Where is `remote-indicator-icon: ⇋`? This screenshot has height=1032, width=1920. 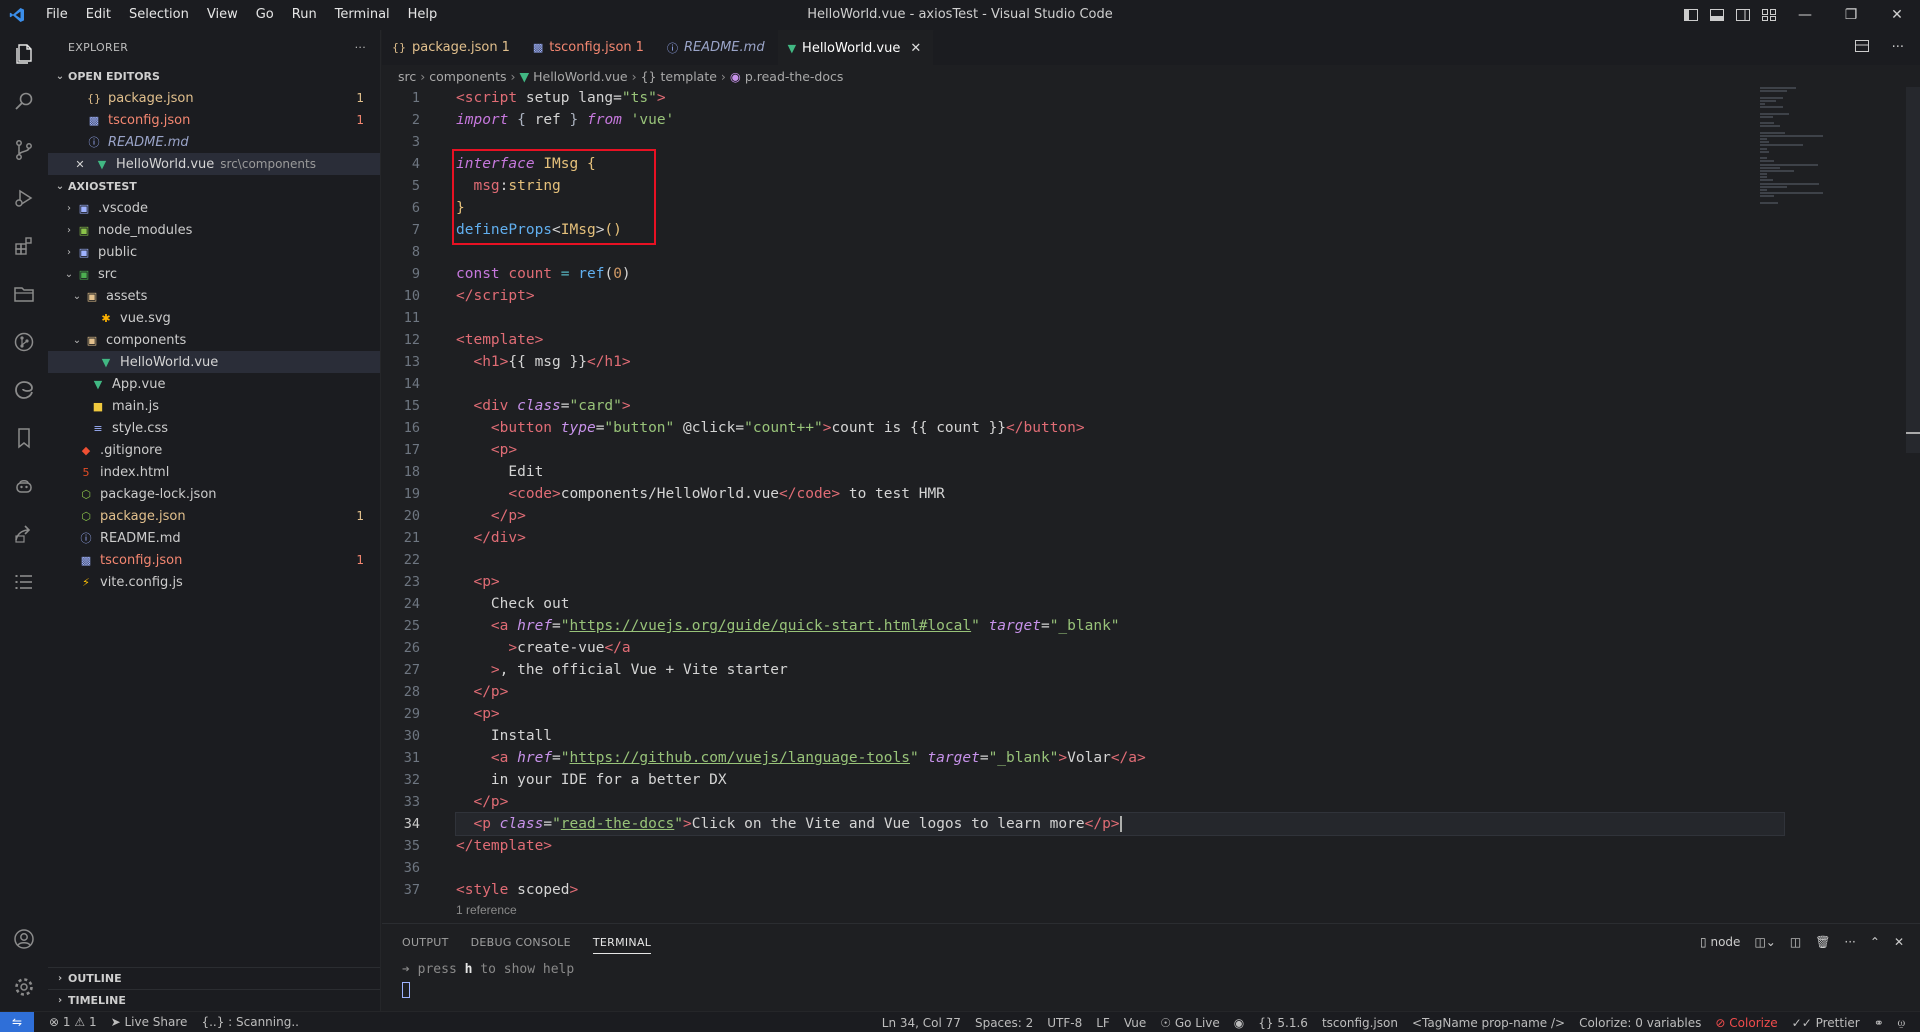 remote-indicator-icon: ⇋ is located at coordinates (17, 1021).